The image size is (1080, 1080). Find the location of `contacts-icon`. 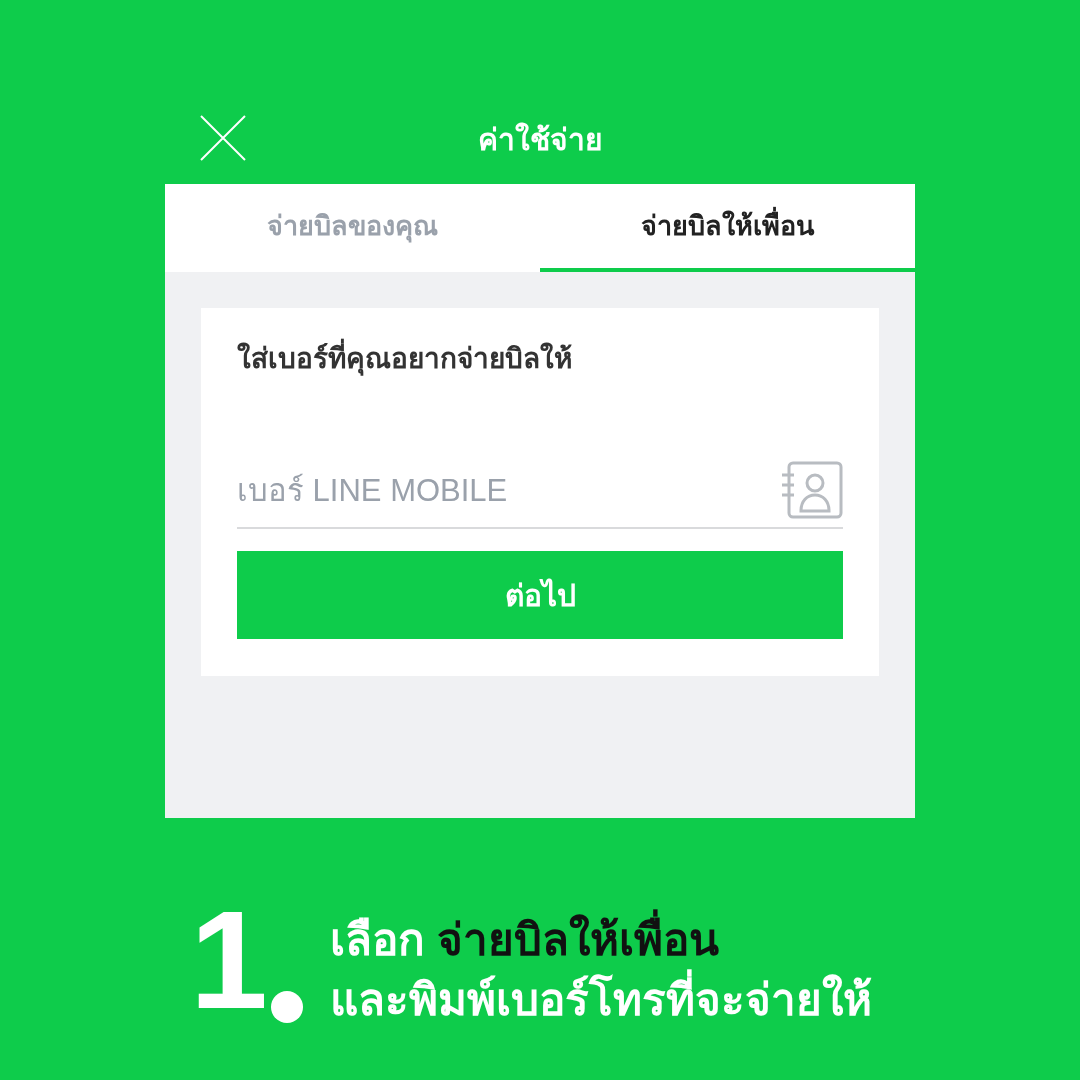

contacts-icon is located at coordinates (812, 490).